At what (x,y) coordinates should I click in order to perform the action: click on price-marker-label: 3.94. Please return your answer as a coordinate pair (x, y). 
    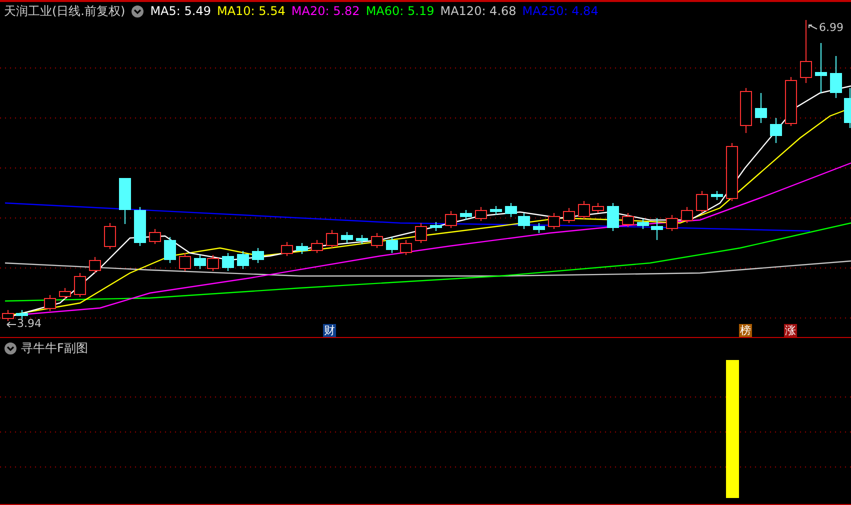
    Looking at the image, I should click on (29, 324).